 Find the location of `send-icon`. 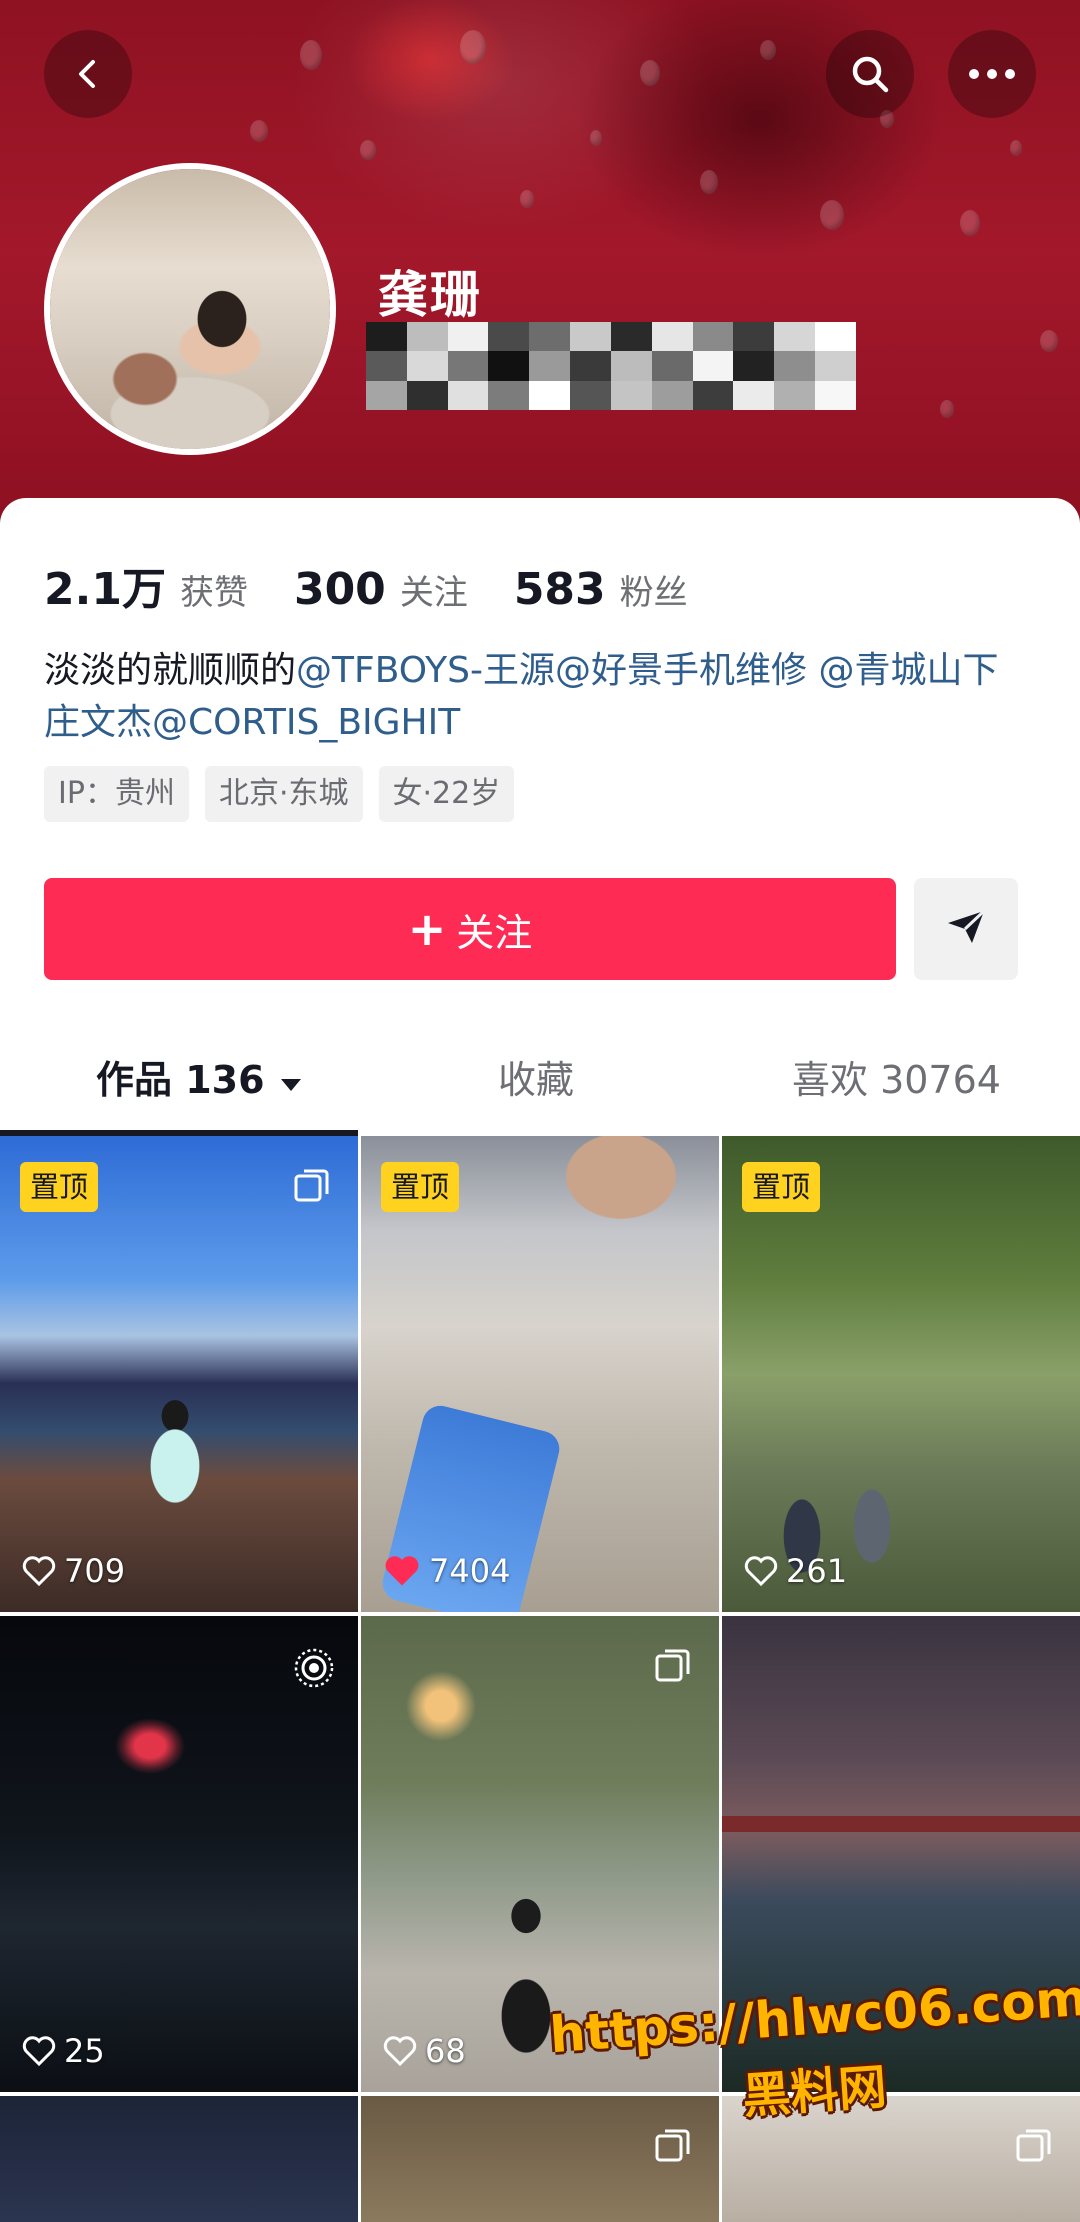

send-icon is located at coordinates (966, 929).